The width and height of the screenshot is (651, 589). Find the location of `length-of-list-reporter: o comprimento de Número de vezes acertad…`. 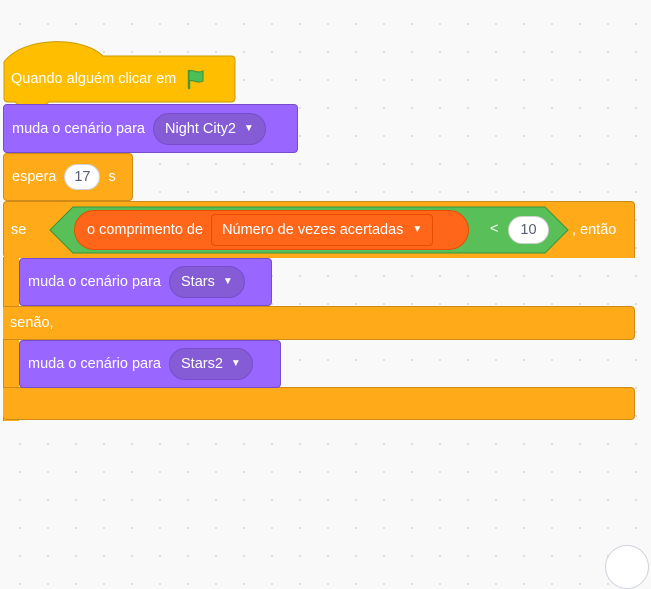

length-of-list-reporter: o comprimento de Número de vezes acertad… is located at coordinates (271, 230).